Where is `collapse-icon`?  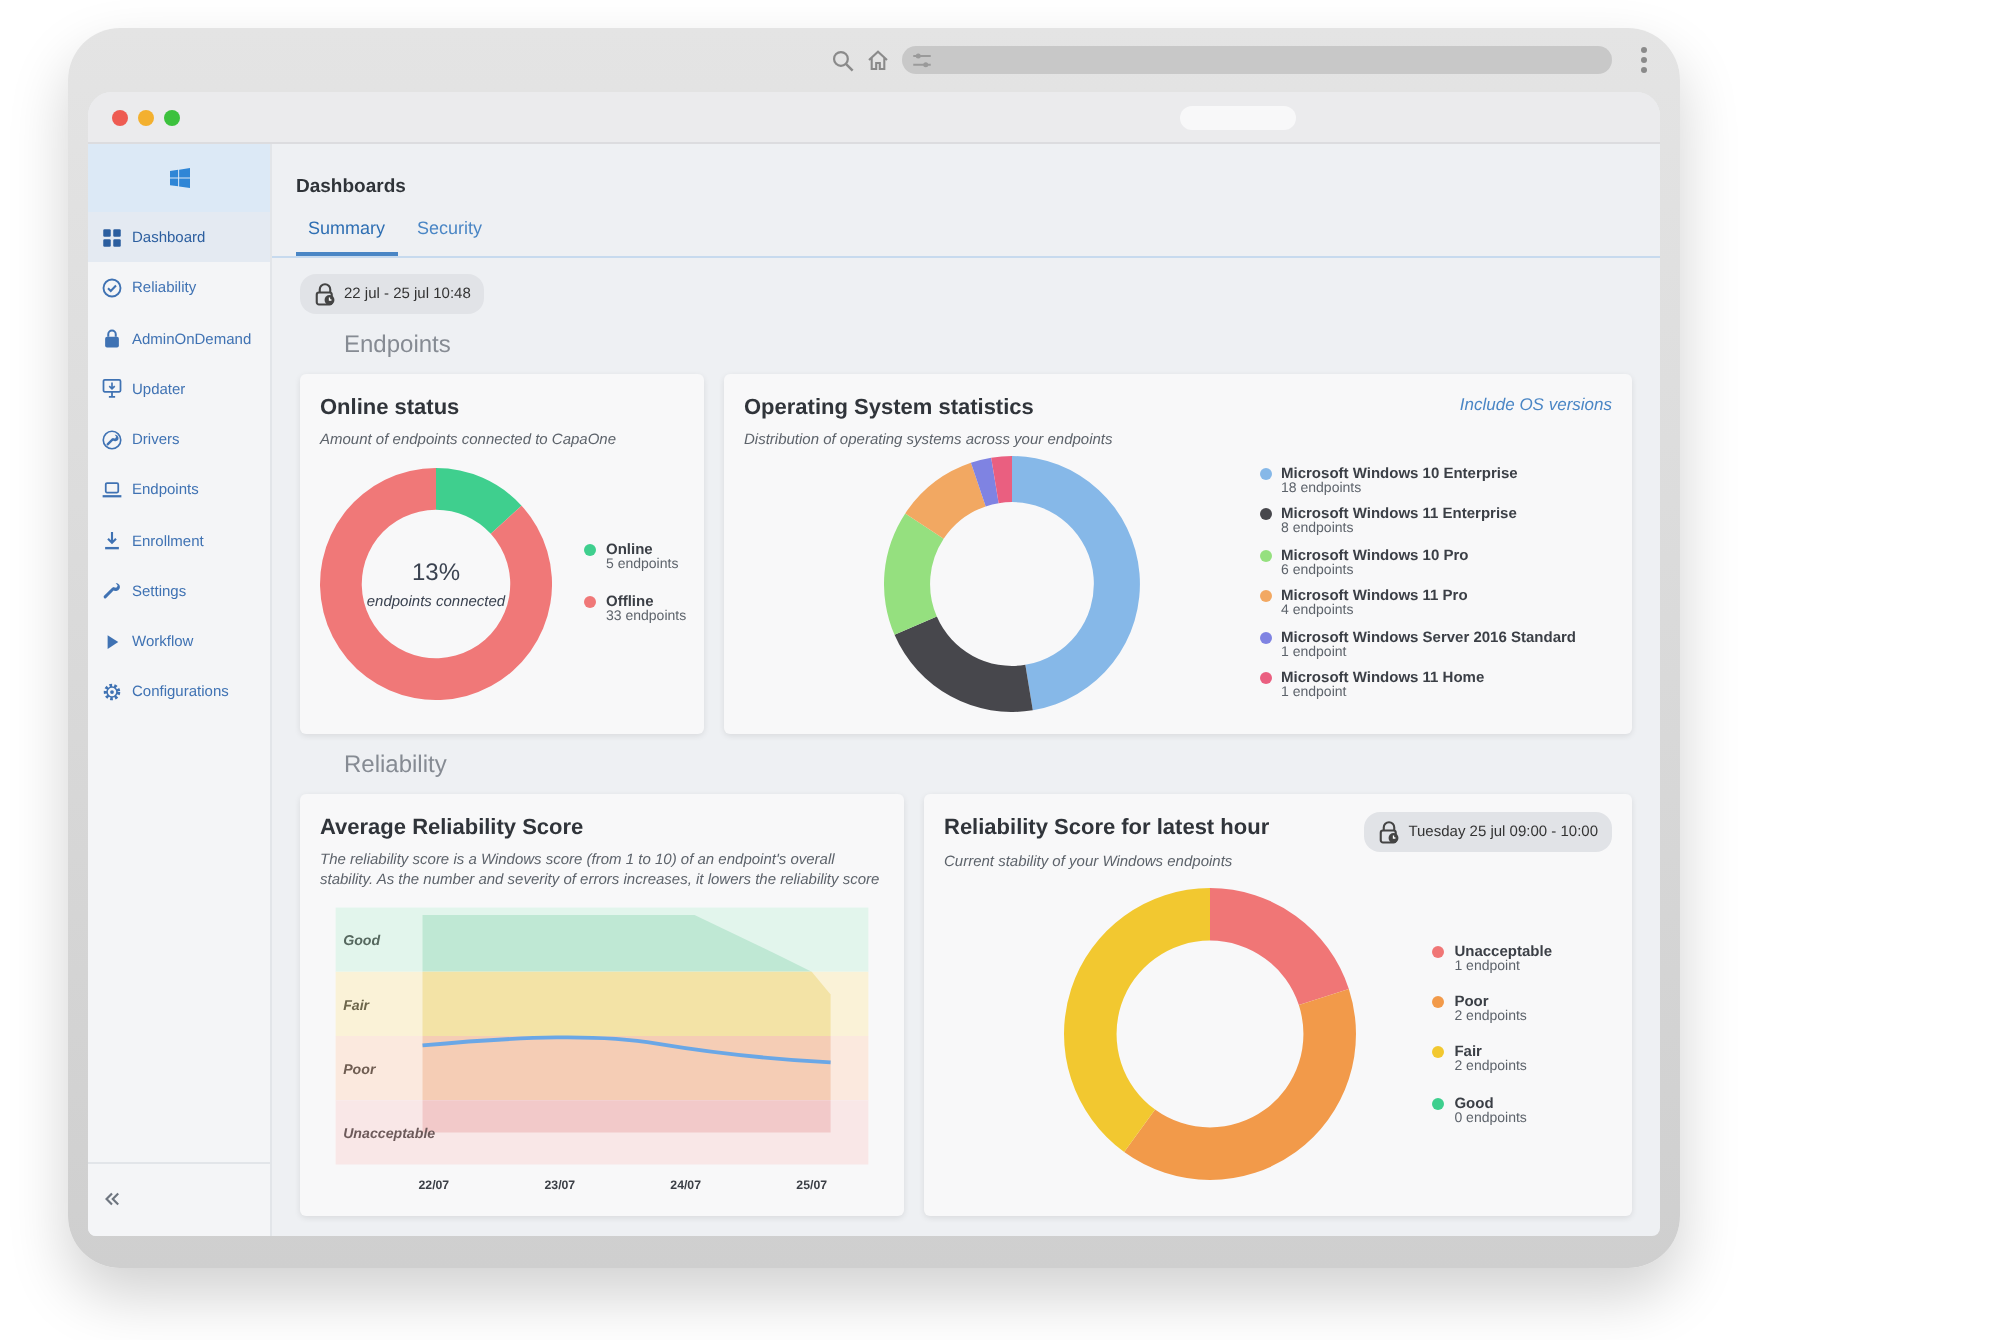
collapse-icon is located at coordinates (112, 1199).